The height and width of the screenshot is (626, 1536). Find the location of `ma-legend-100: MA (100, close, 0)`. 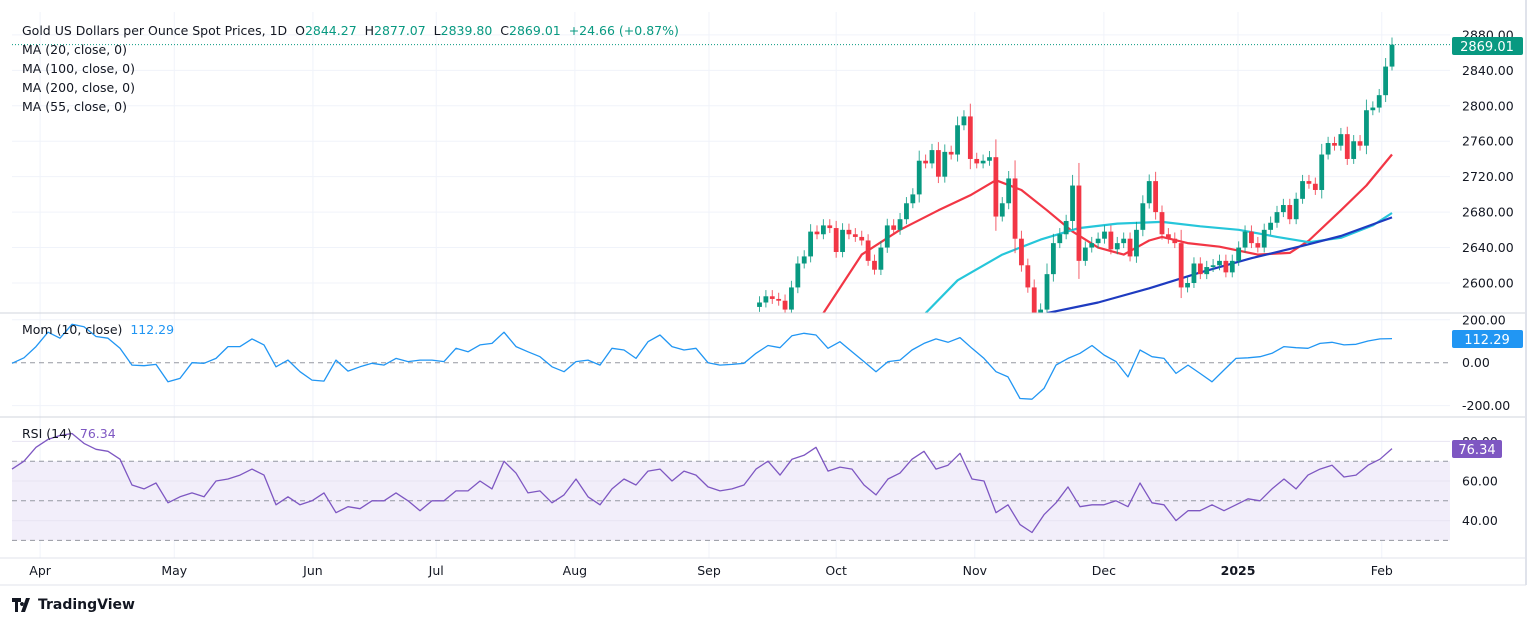

ma-legend-100: MA (100, close, 0) is located at coordinates (78, 68).